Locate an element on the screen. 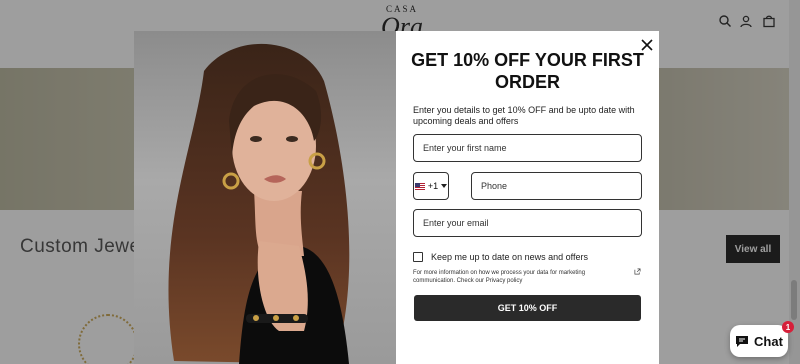  phone-field is located at coordinates (556, 186).